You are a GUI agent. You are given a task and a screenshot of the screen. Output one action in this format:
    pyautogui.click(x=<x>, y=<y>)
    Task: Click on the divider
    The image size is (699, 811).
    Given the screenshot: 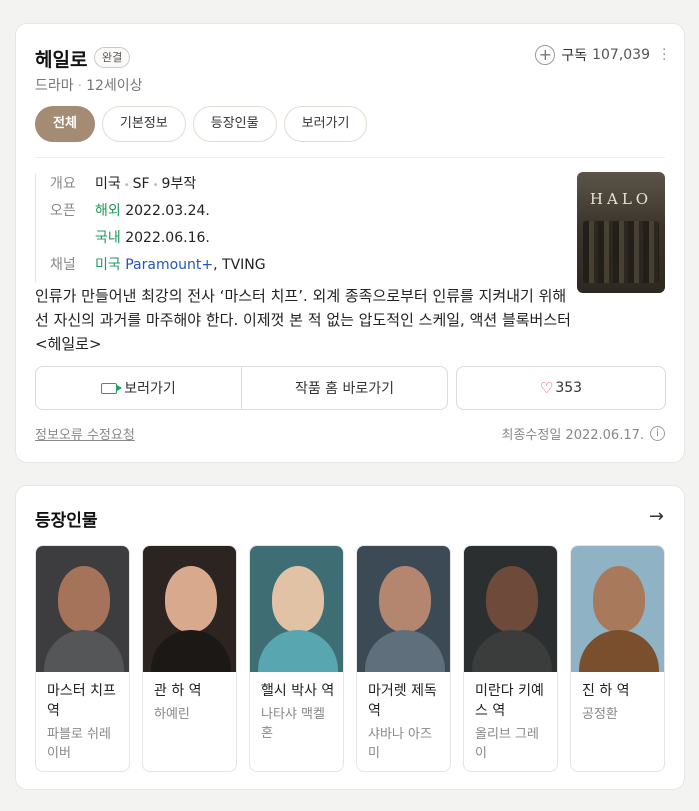 What is the action you would take?
    pyautogui.click(x=350, y=157)
    